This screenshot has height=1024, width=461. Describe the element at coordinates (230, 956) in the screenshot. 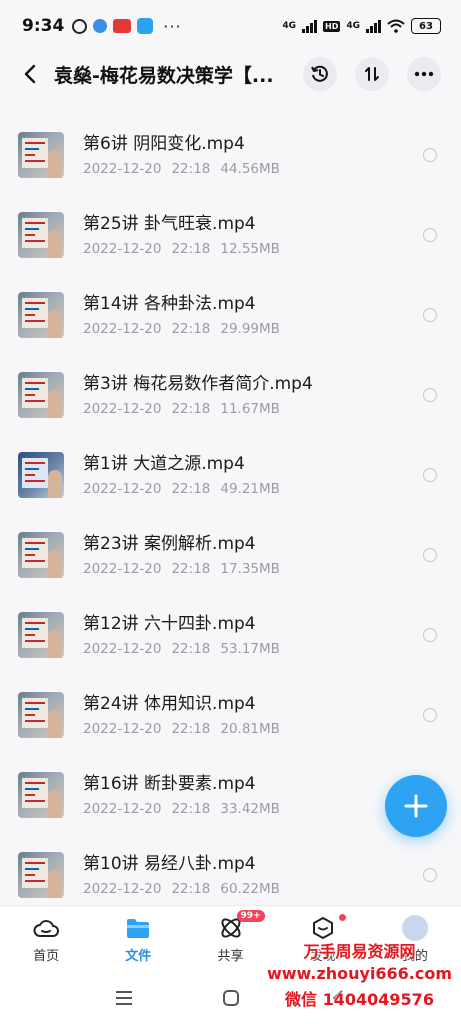

I see `nav-label: 共享` at that location.